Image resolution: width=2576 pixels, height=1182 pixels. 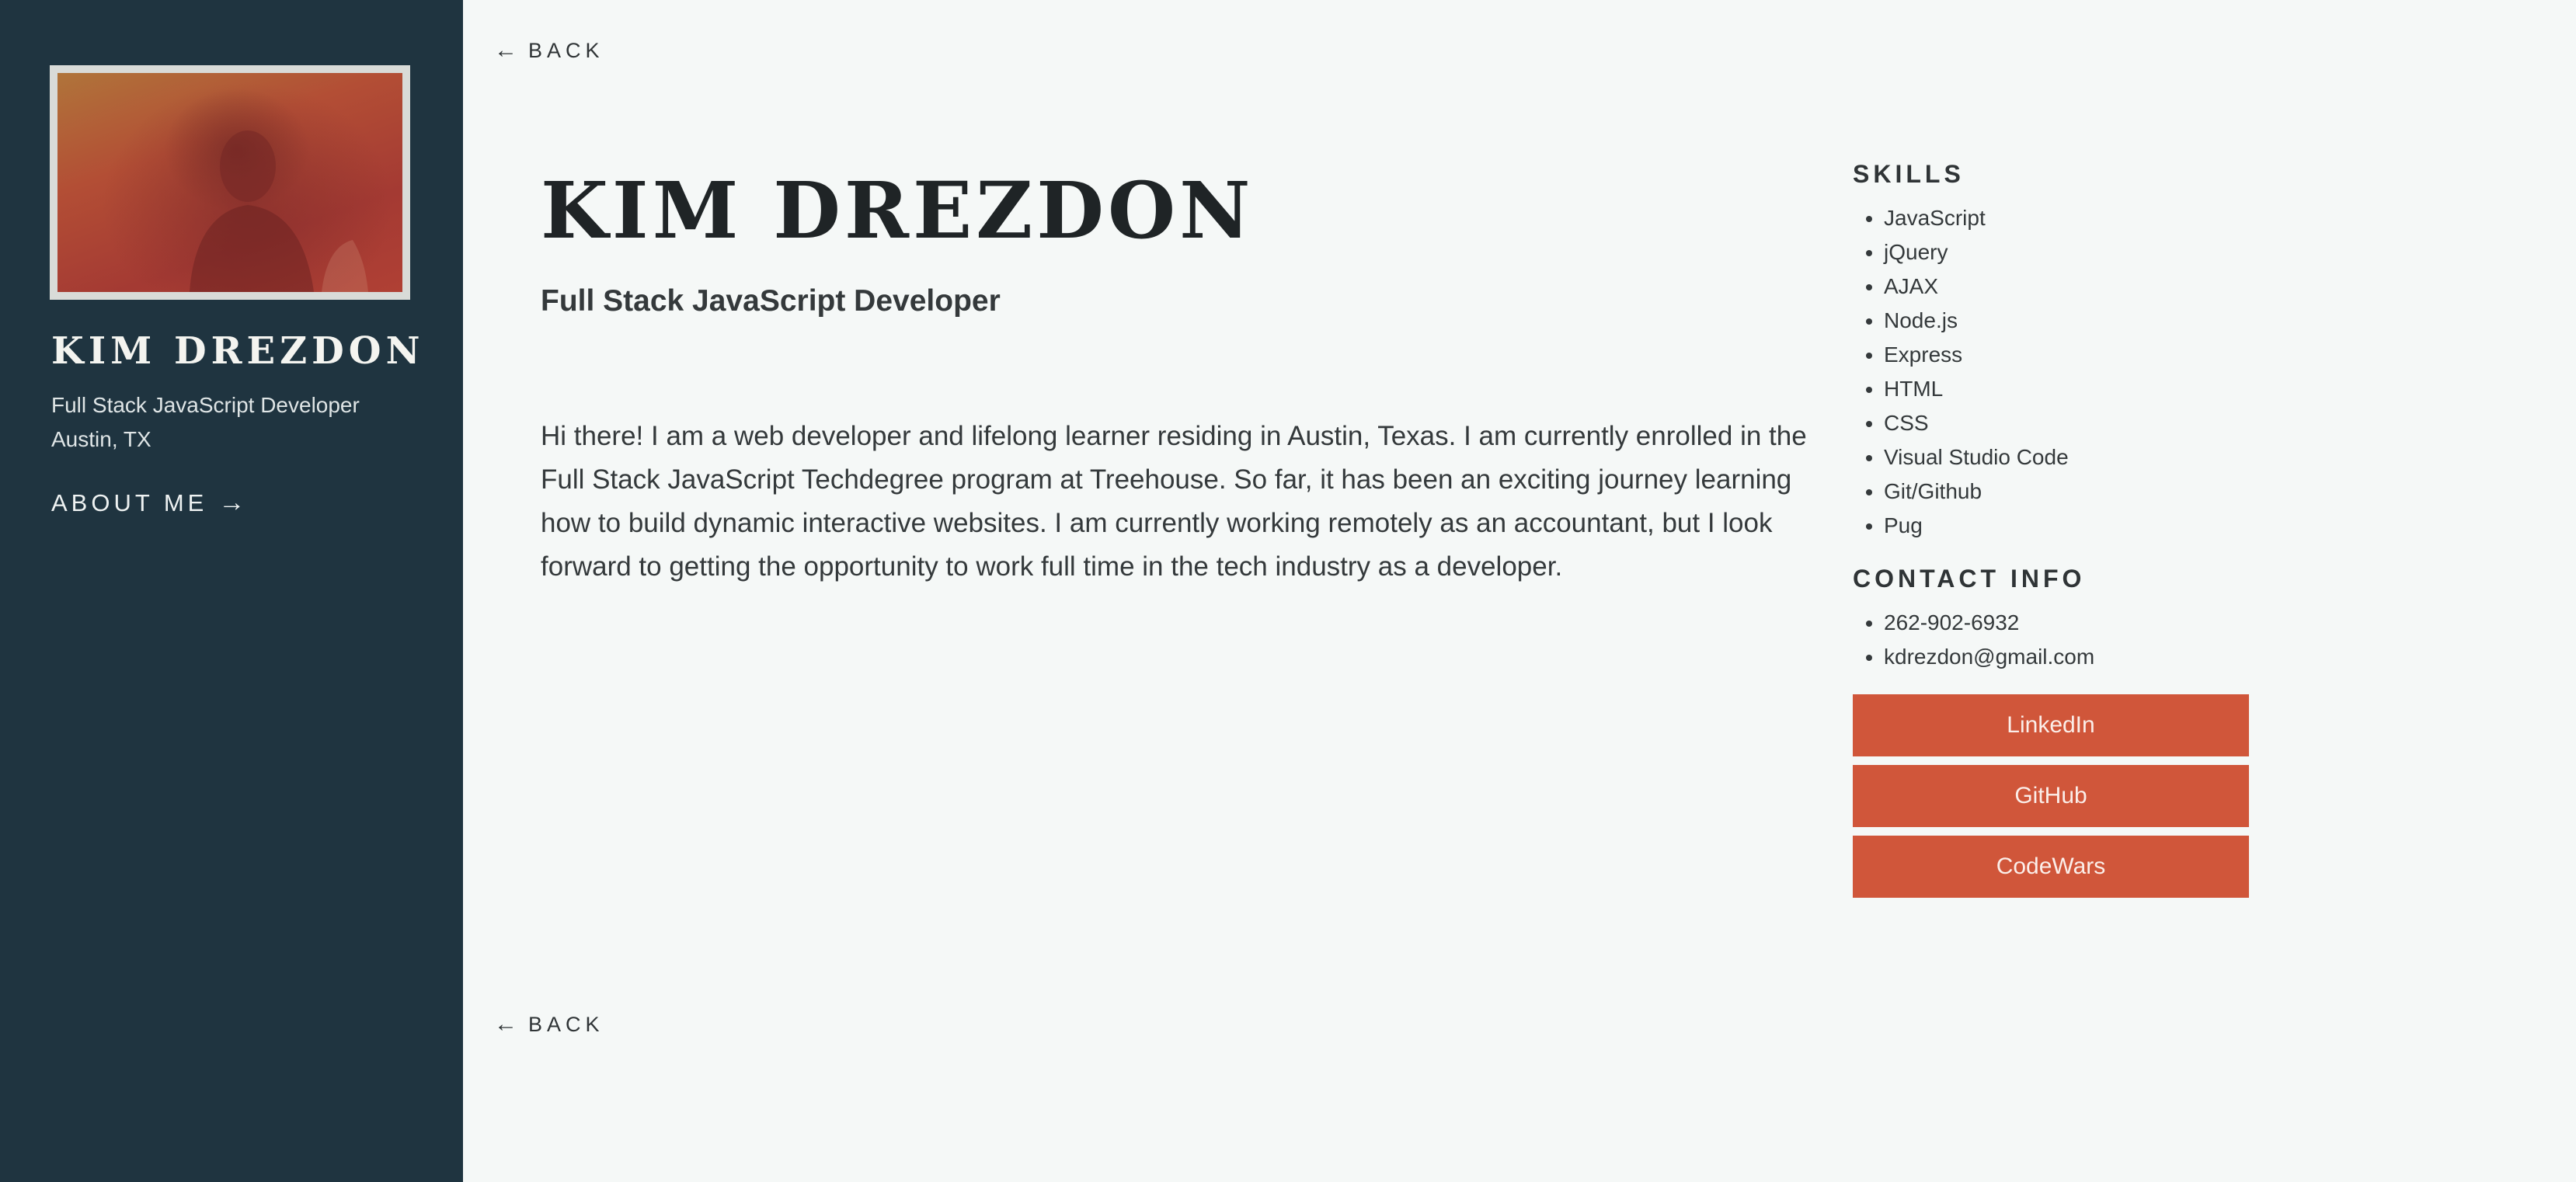 I want to click on profile-photo, so click(x=229, y=182).